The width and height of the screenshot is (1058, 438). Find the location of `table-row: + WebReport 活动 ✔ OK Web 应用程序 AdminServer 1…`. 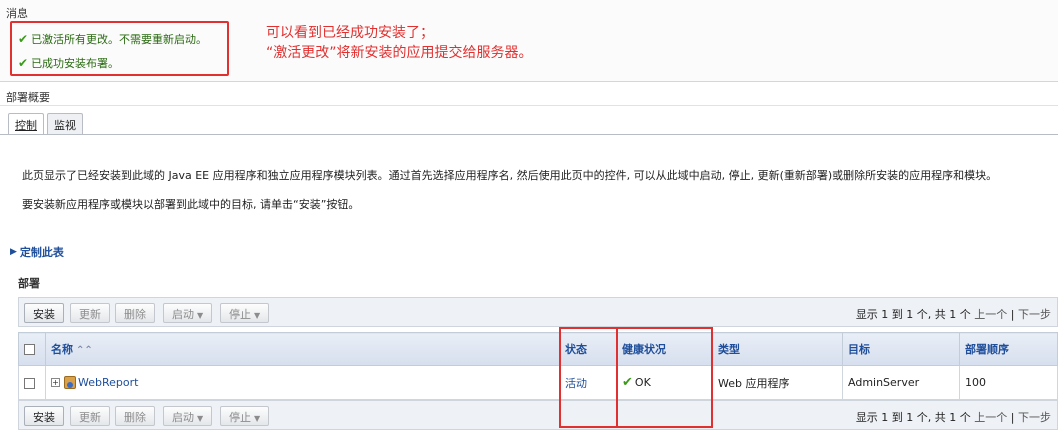

table-row: + WebReport 活动 ✔ OK Web 应用程序 AdminServer 1… is located at coordinates (538, 382).